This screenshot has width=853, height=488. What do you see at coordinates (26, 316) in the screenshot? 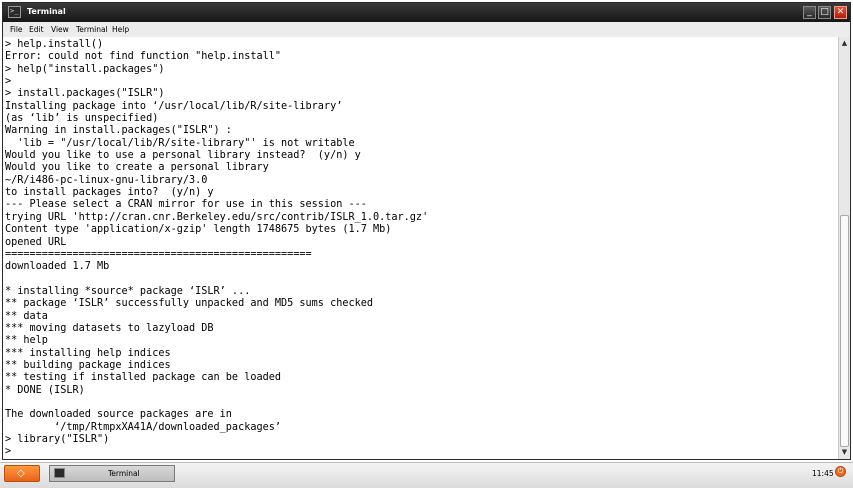
I see `terminal-line: ** data` at bounding box center [26, 316].